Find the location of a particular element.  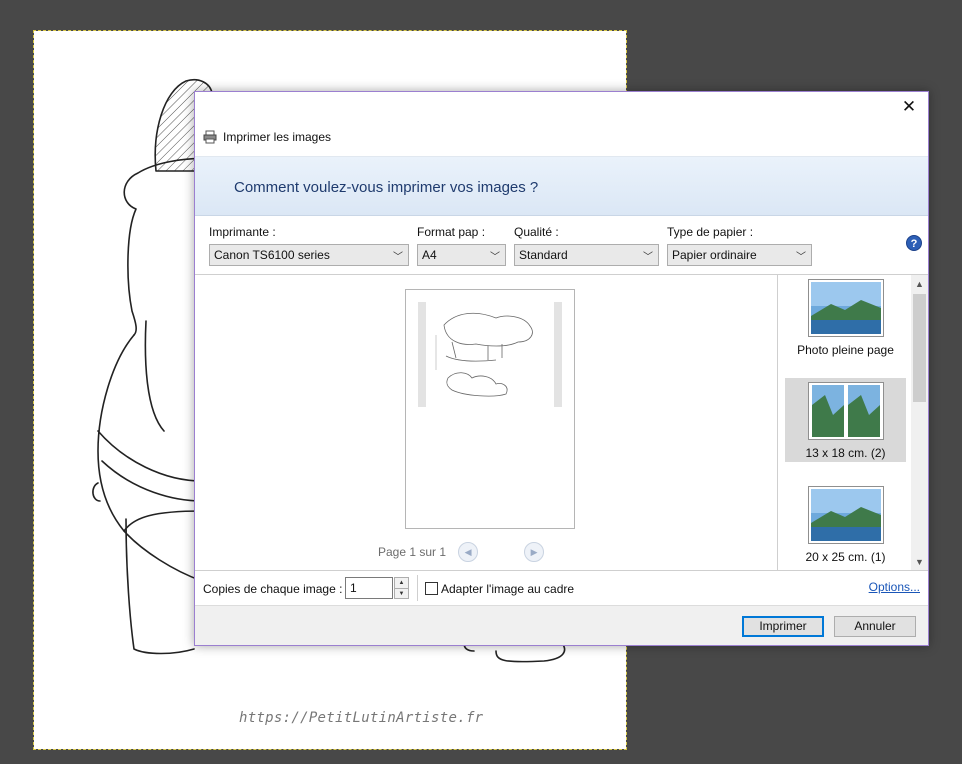

copies-input: 1 is located at coordinates (369, 588).